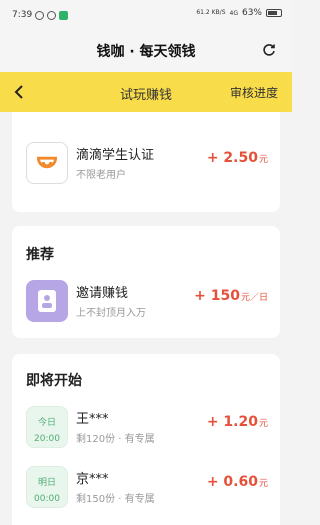 The height and width of the screenshot is (525, 320). I want to click on wechat-notification-icon, so click(64, 15).